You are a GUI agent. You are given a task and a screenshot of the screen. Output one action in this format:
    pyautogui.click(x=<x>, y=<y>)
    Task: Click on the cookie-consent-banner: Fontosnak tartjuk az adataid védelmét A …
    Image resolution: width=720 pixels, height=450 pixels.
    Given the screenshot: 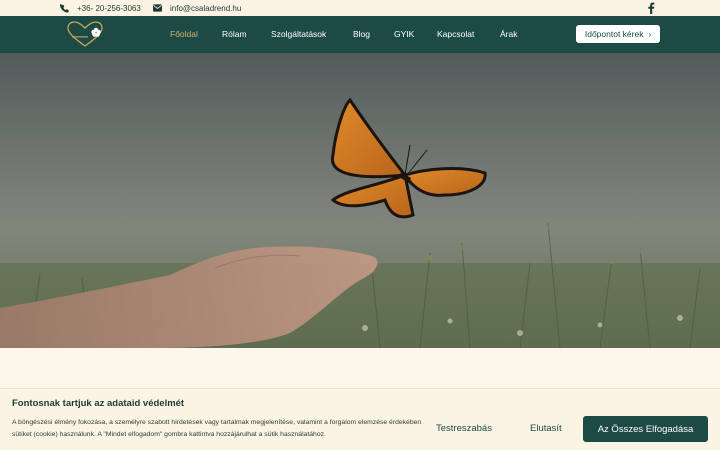 What is the action you would take?
    pyautogui.click(x=360, y=419)
    